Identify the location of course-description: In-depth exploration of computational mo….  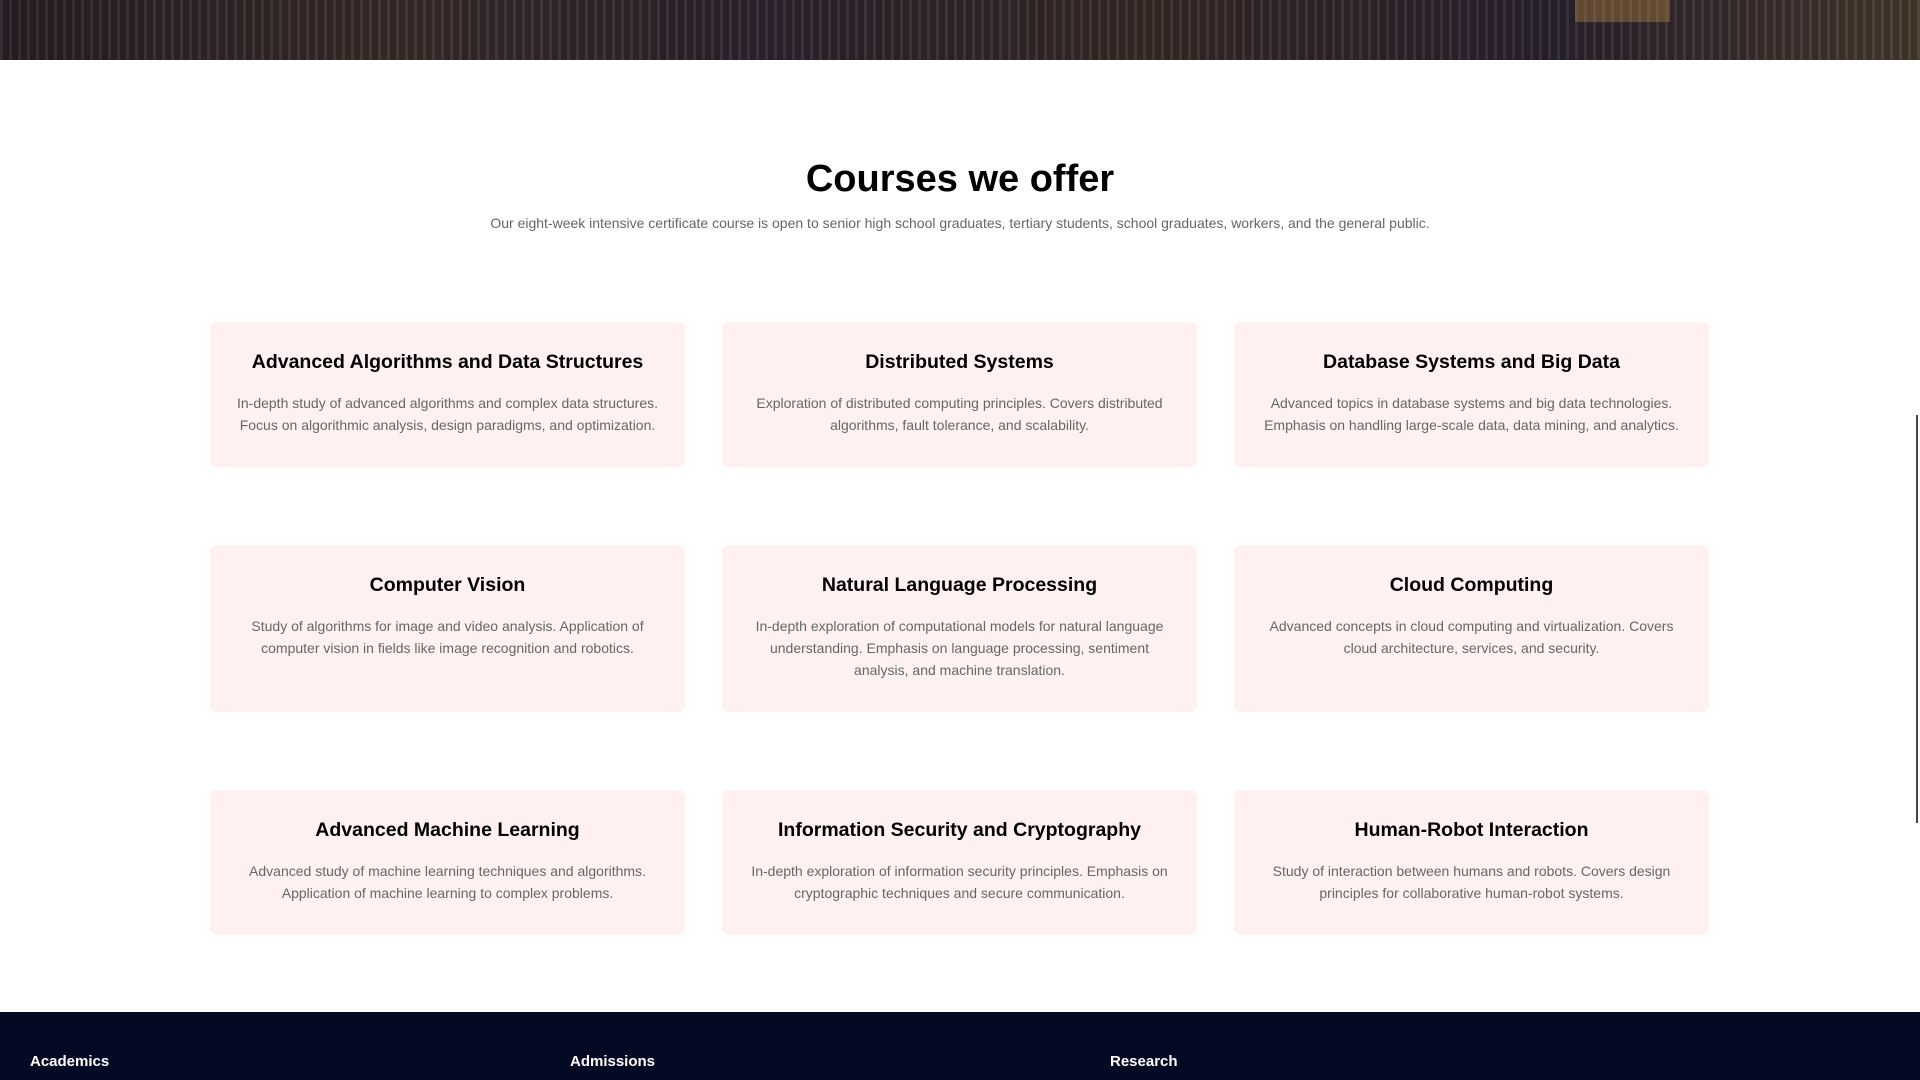
(959, 648).